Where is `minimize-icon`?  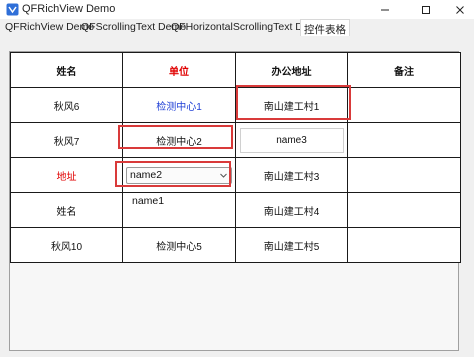
minimize-icon is located at coordinates (385, 9).